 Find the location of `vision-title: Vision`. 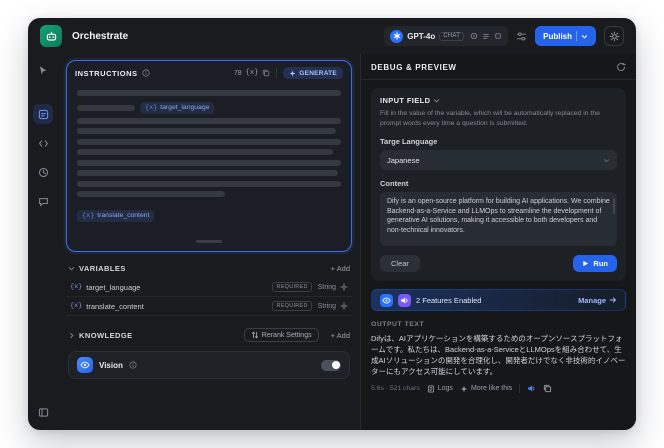

vision-title: Vision is located at coordinates (111, 365).